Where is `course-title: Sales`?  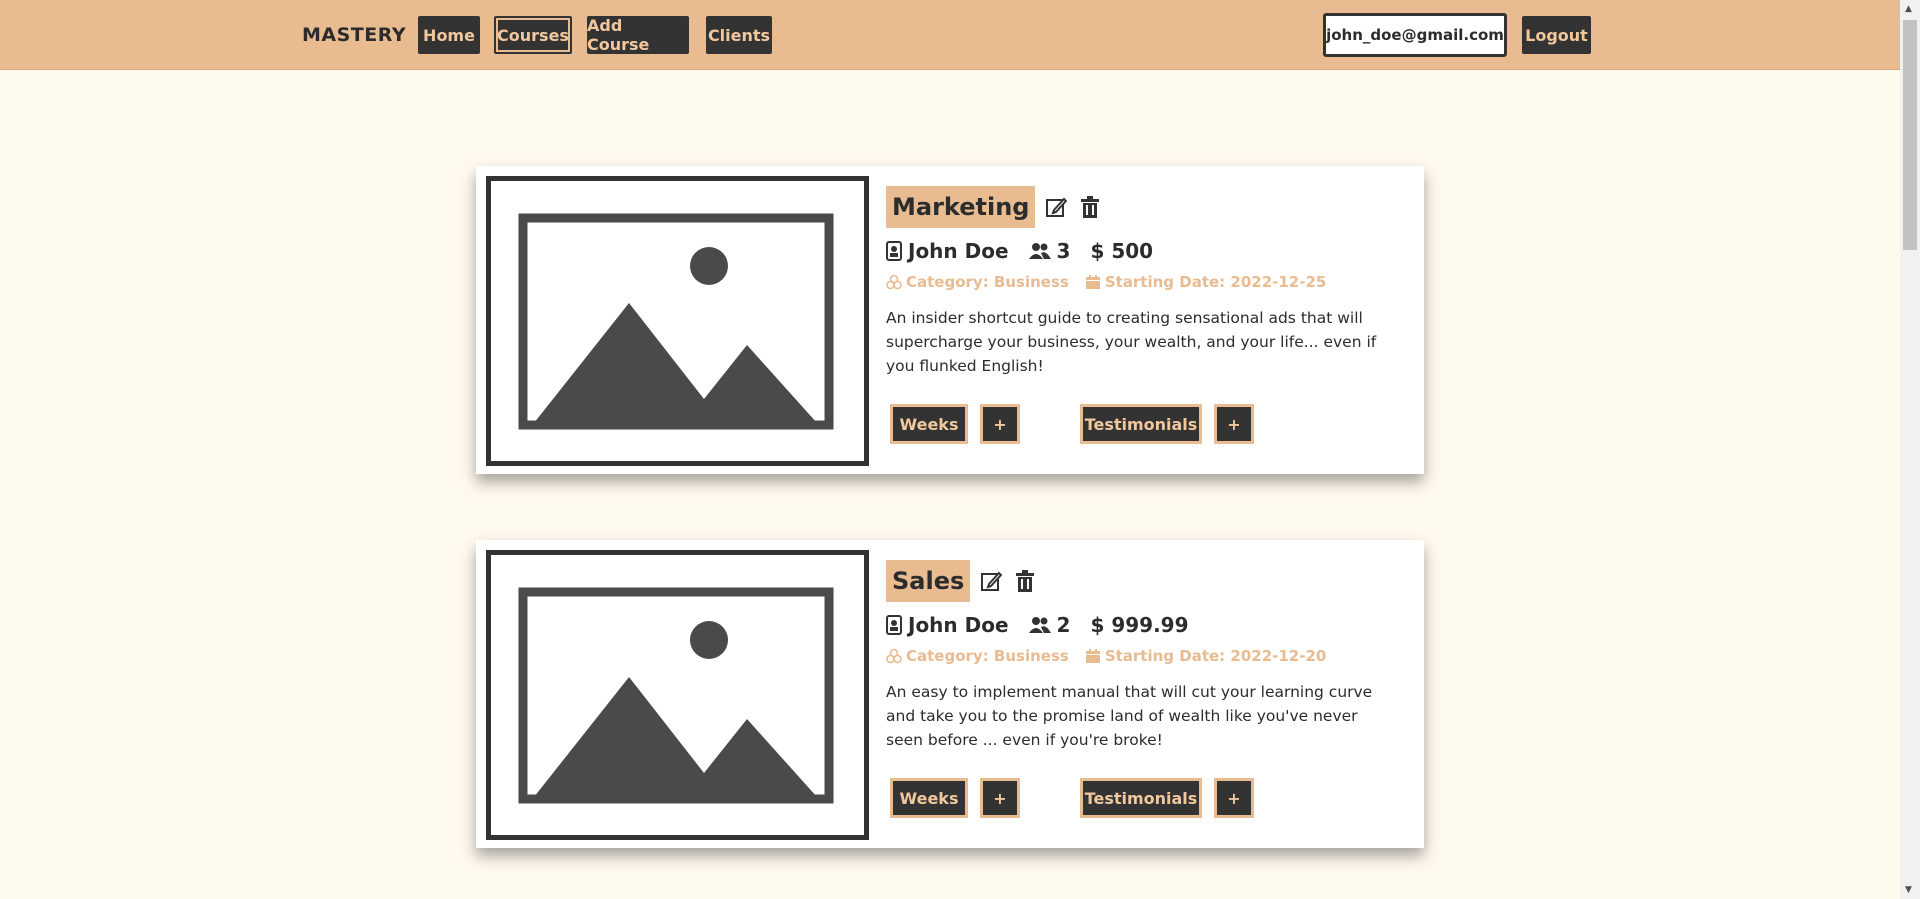 course-title: Sales is located at coordinates (928, 581).